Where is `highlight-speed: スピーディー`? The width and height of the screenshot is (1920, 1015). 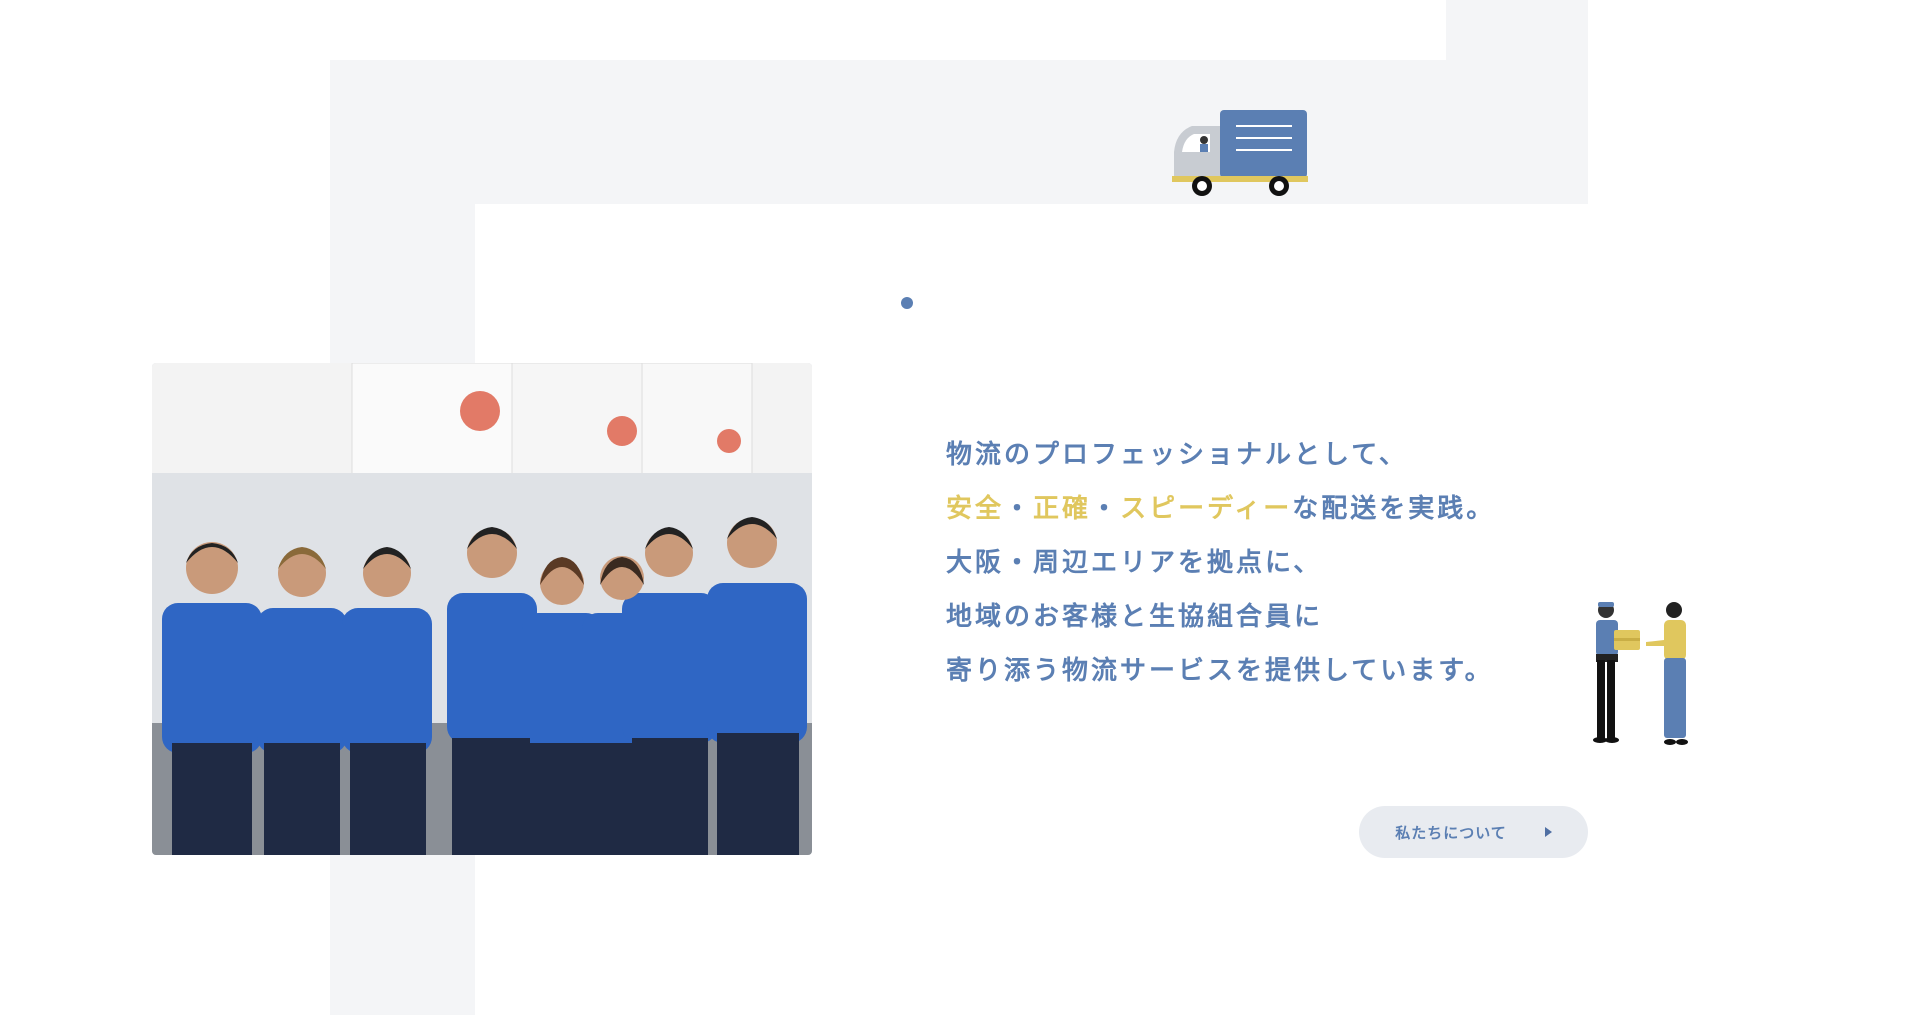 highlight-speed: スピーディー is located at coordinates (1206, 509).